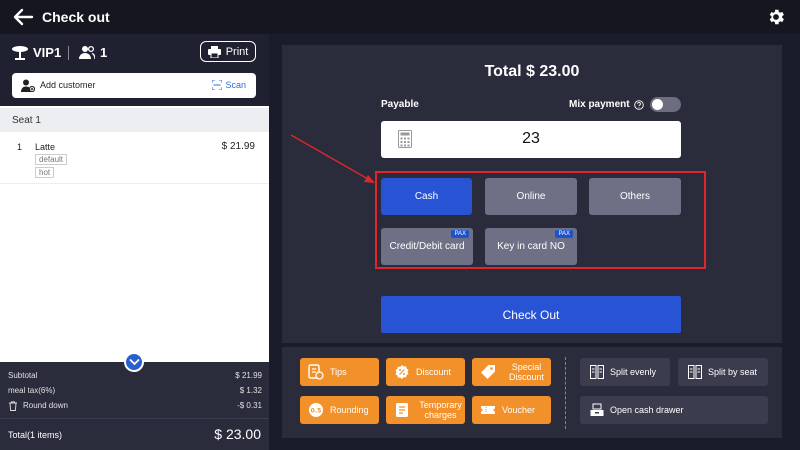 Image resolution: width=800 pixels, height=450 pixels. I want to click on cash-label: Cash, so click(426, 196).